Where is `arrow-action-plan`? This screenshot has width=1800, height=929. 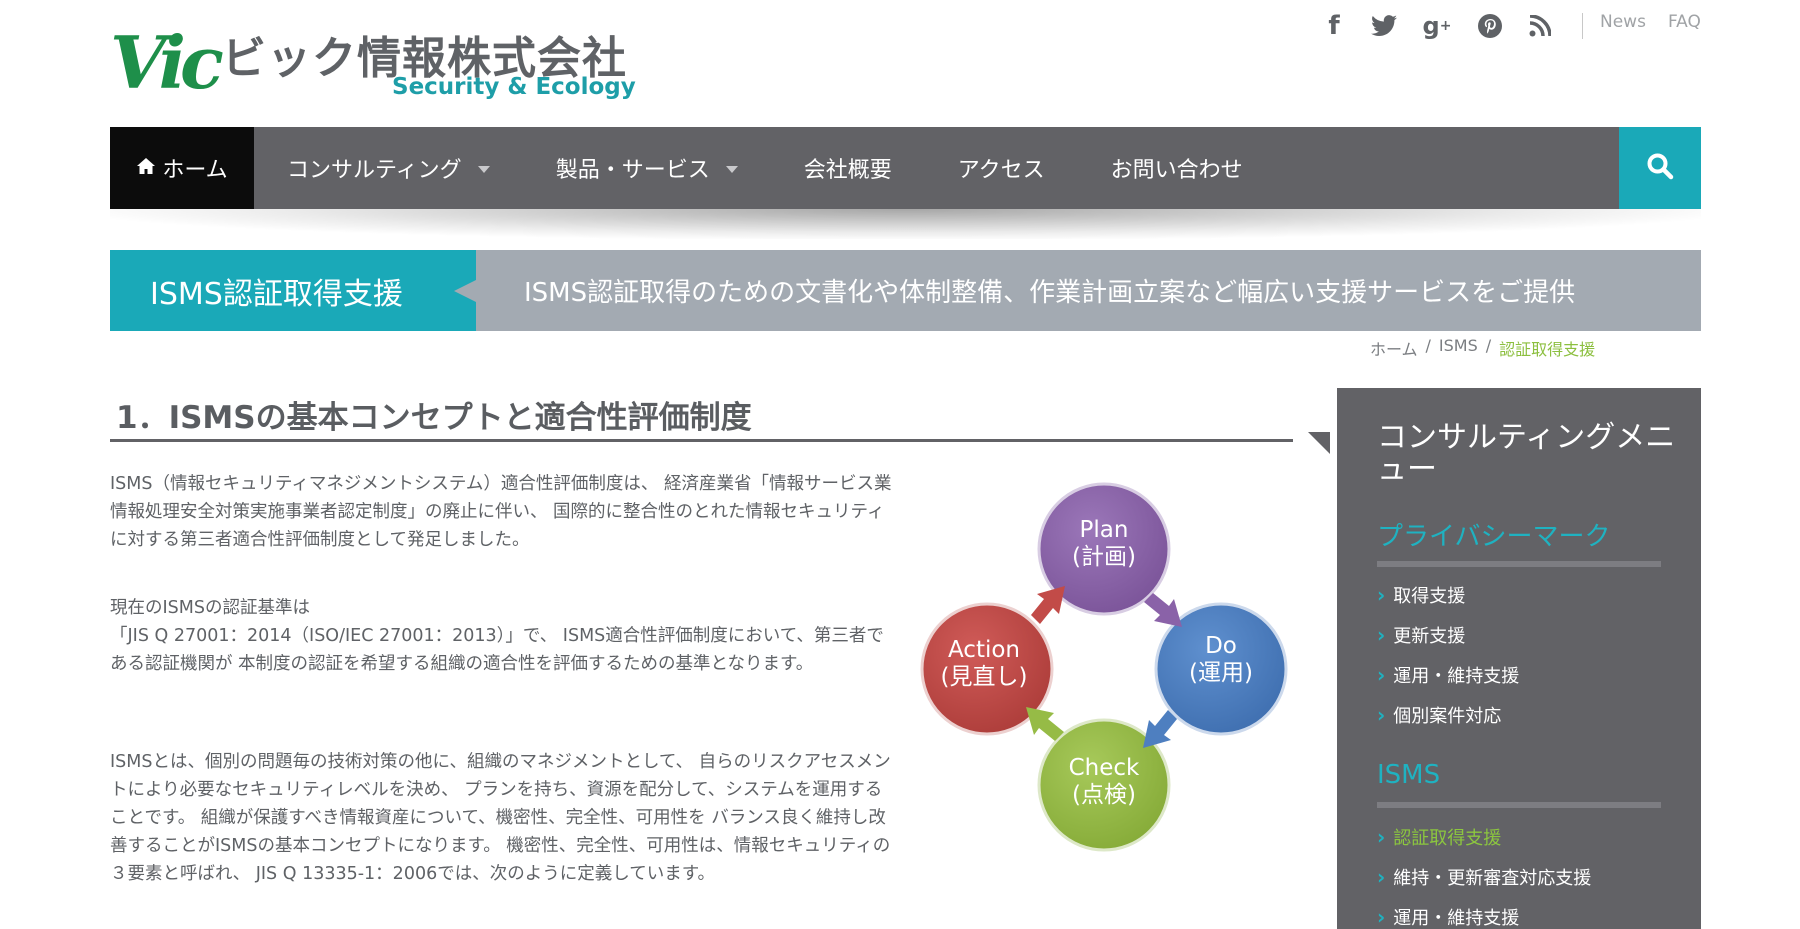
arrow-action-plan is located at coordinates (1048, 605).